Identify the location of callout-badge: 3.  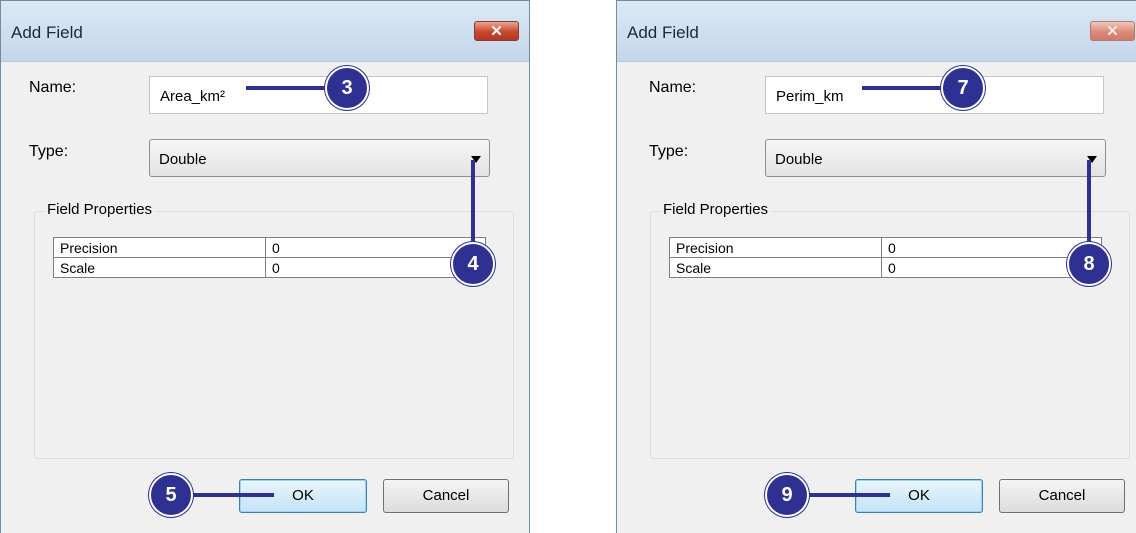
(347, 88).